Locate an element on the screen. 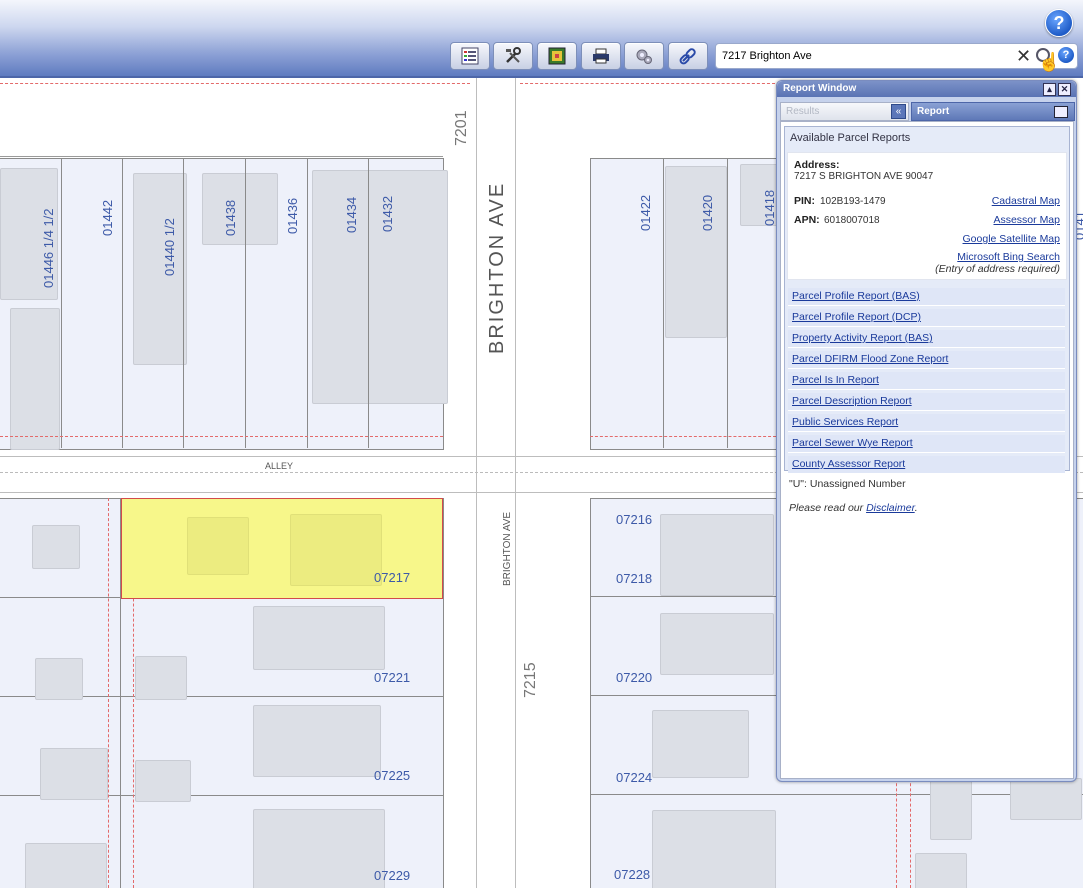 This screenshot has width=1083, height=888. lot-number: 01438 is located at coordinates (230, 217).